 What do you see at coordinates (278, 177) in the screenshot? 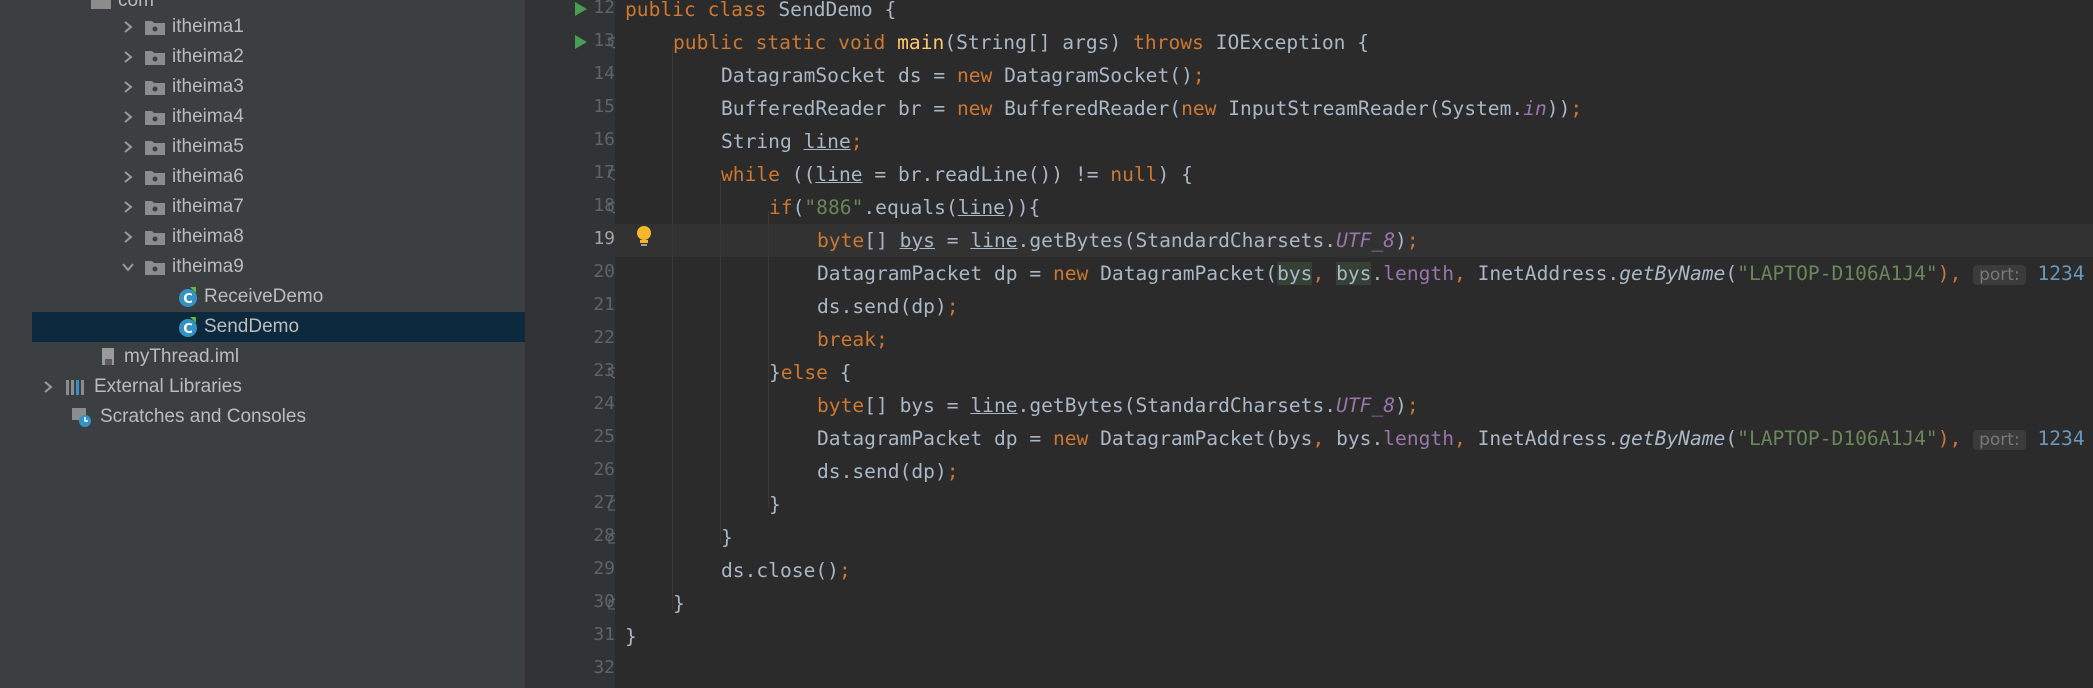
I see `tree-item-package: itheima6` at bounding box center [278, 177].